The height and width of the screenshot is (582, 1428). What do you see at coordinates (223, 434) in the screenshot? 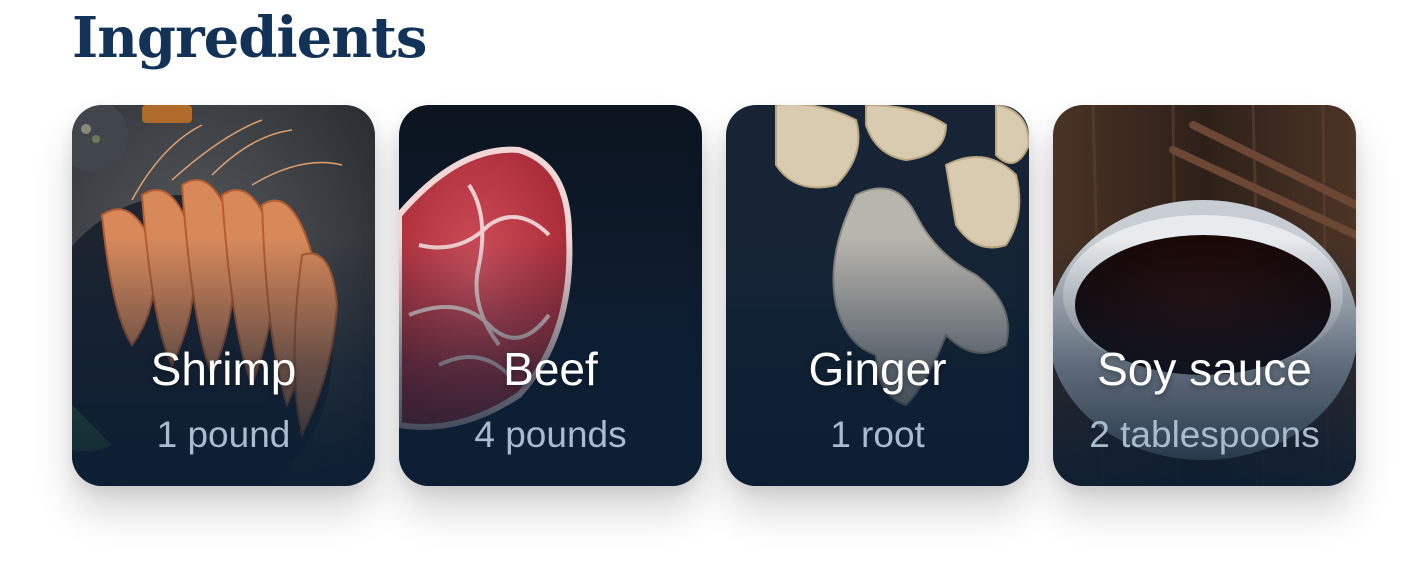
I see `ingredient-quantity: 1 pound` at bounding box center [223, 434].